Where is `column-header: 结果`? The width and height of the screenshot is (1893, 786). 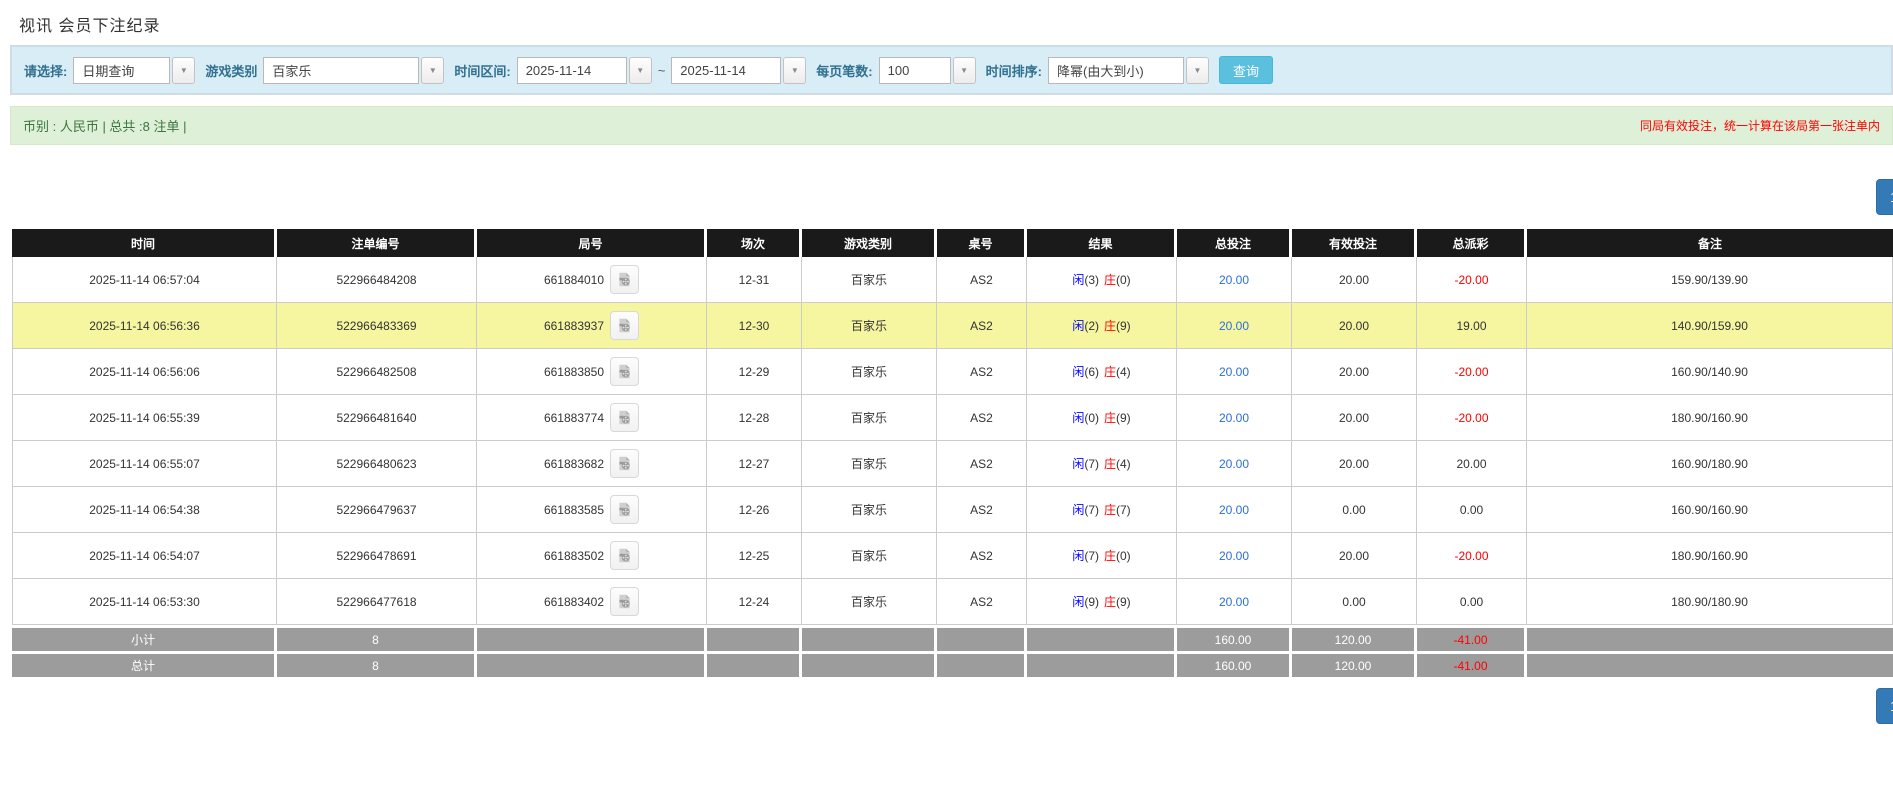 column-header: 结果 is located at coordinates (1102, 243).